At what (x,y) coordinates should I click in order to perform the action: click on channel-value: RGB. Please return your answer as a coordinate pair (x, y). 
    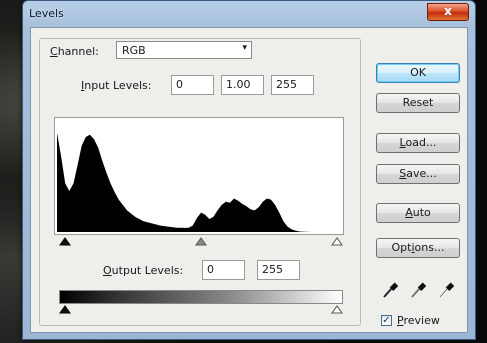
    Looking at the image, I should click on (134, 50).